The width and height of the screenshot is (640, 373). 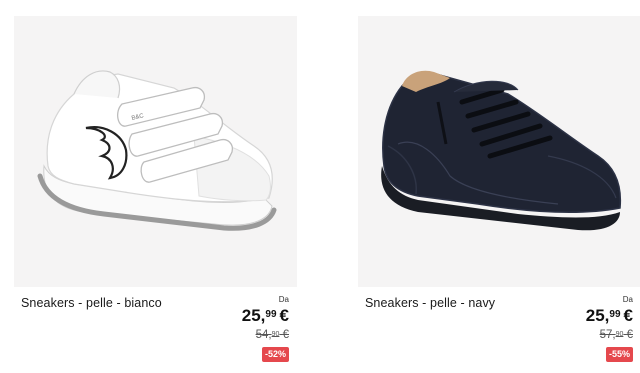 What do you see at coordinates (272, 335) in the screenshot?
I see `original-price: 54,90 €` at bounding box center [272, 335].